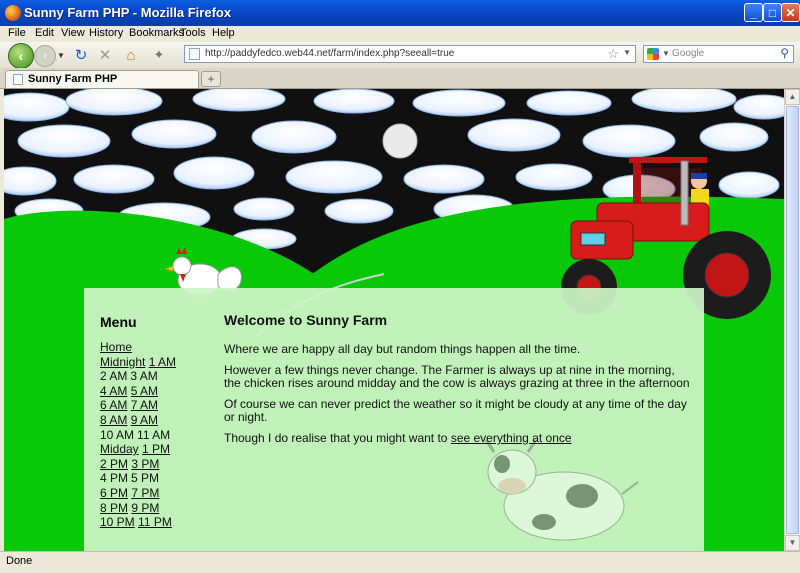  What do you see at coordinates (400, 13) in the screenshot?
I see `title-bar: Sunny Farm PHP - Mozilla Firefox _ □ ✕` at bounding box center [400, 13].